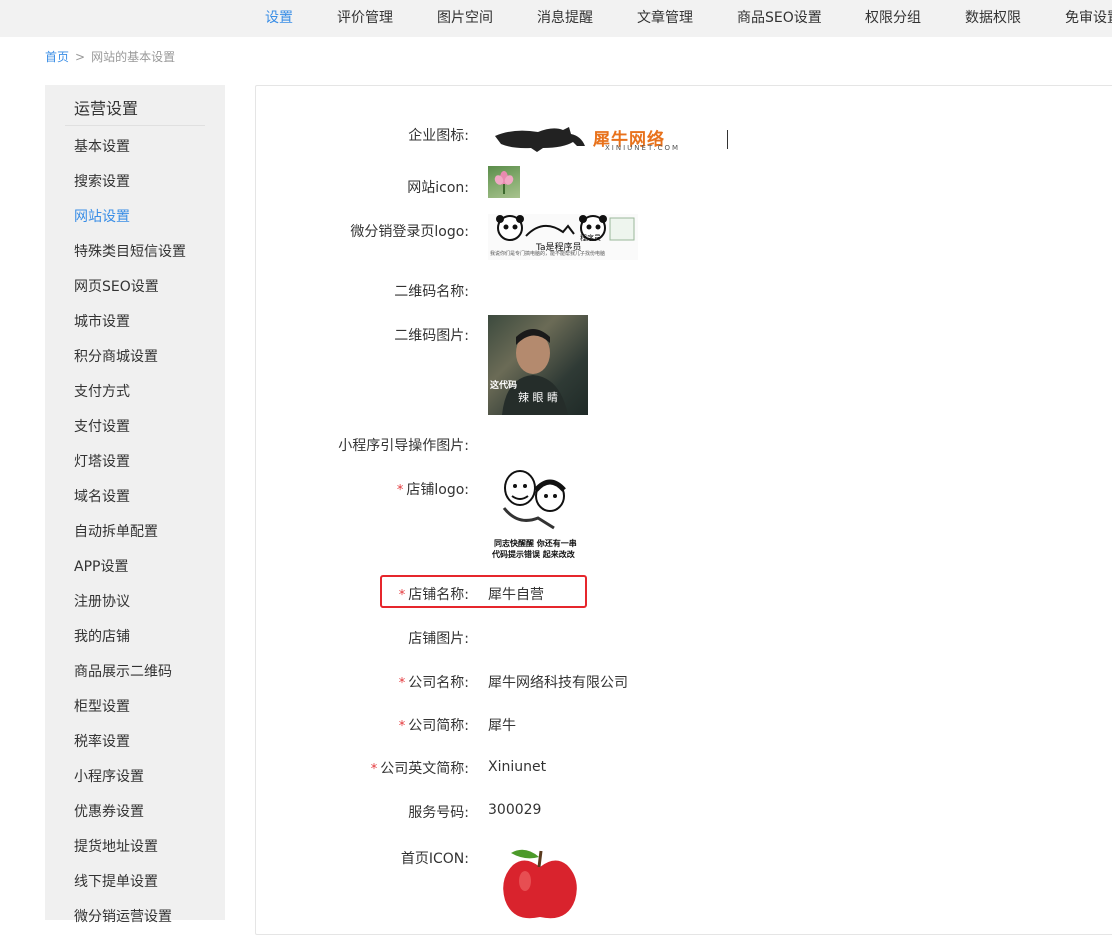  Describe the element at coordinates (563, 237) in the screenshot. I see `dist-logo-image: Ta是程序员 程序员 我说你们是专门搞电脑的，能不能帮我儿子找份电脑` at that location.